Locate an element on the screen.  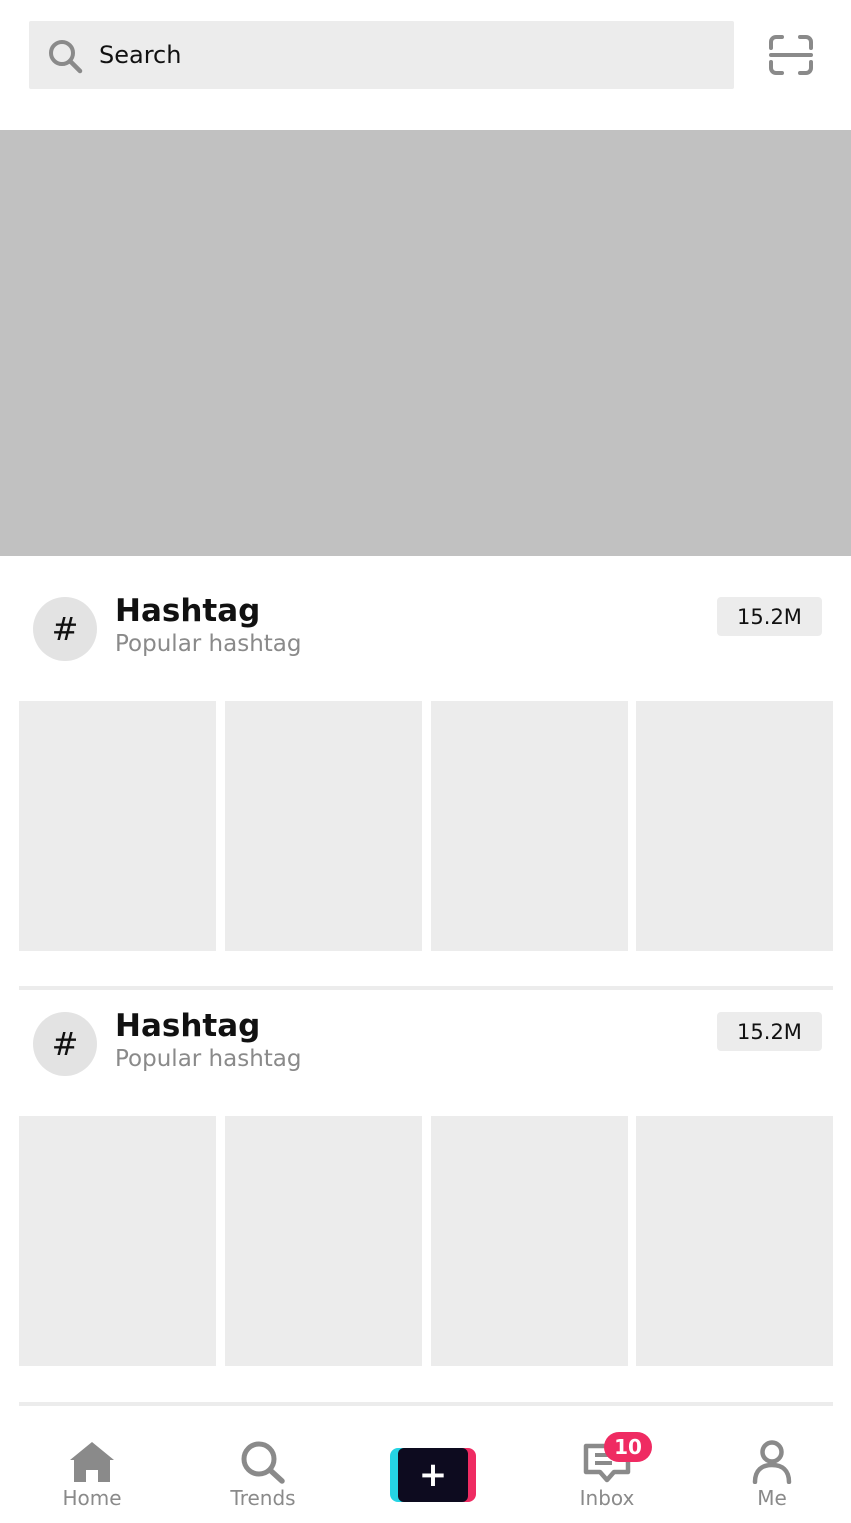
bottom-nav: Home Trends + Inbox 10 Me is located at coordinates (425, 1471).